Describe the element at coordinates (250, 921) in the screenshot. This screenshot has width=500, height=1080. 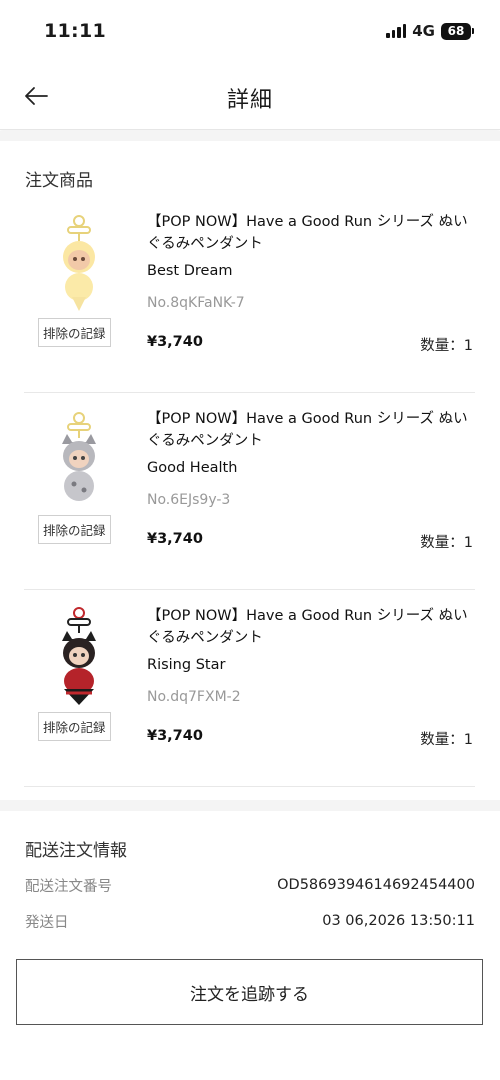
I see `ship-date-row: 発送日 03 06,2026 13:50:11` at that location.